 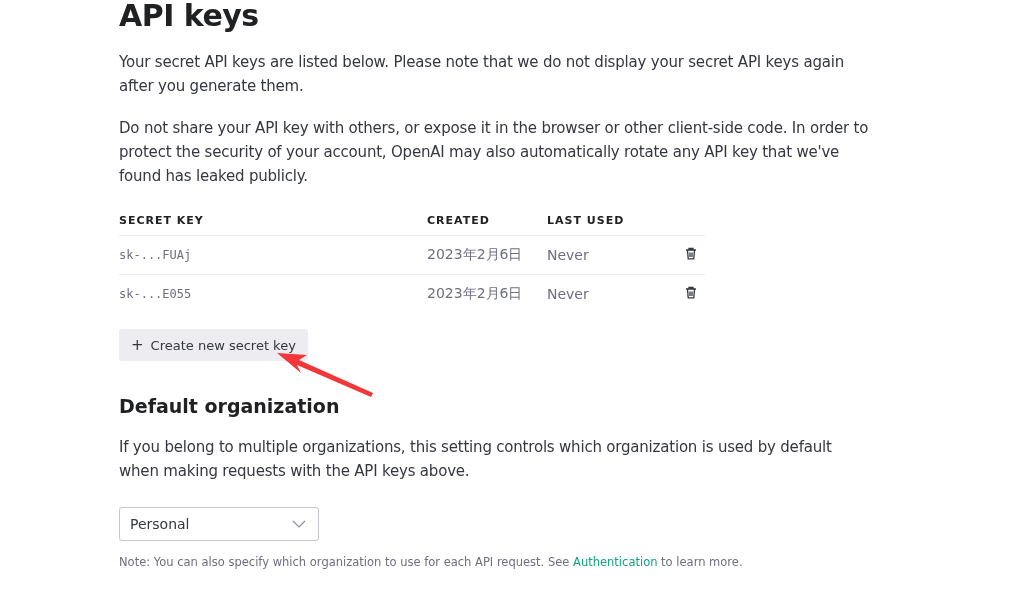 What do you see at coordinates (431, 562) in the screenshot?
I see `note-text: Note: You can also specify which organization to use for each API request. See Authentication to learn more.` at bounding box center [431, 562].